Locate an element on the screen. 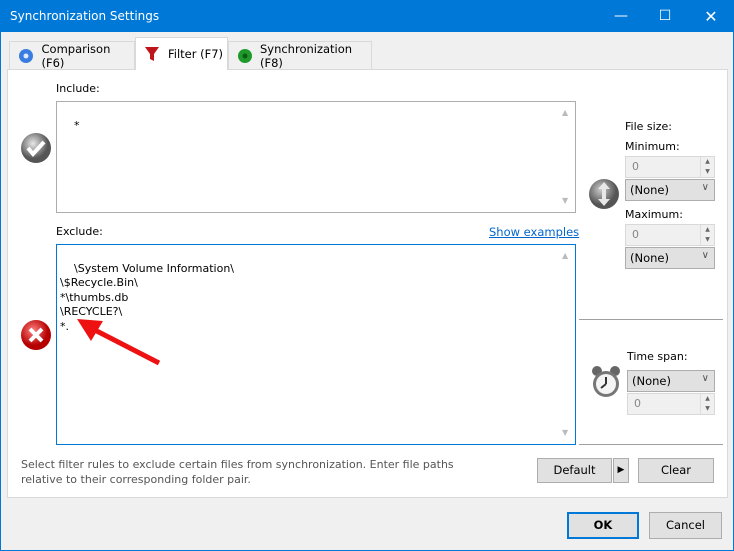 The height and width of the screenshot is (551, 734). alarm-clock-icon is located at coordinates (606, 381).